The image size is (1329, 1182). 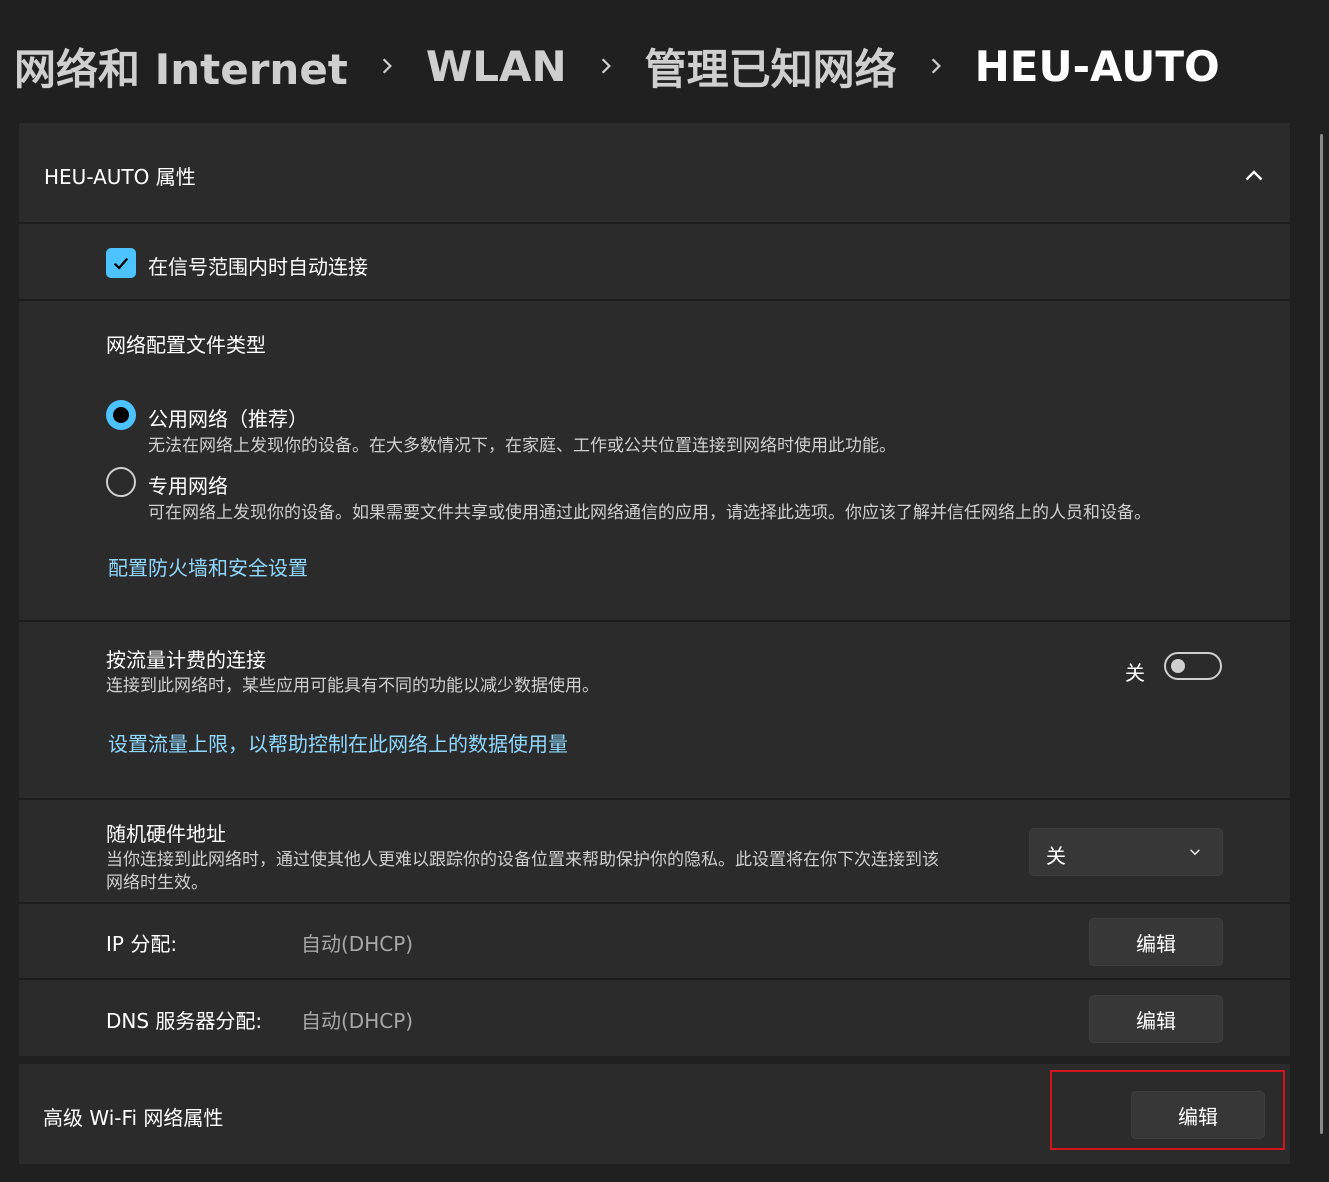 I want to click on properties-header: HEU-AUTO 属性, so click(x=654, y=172).